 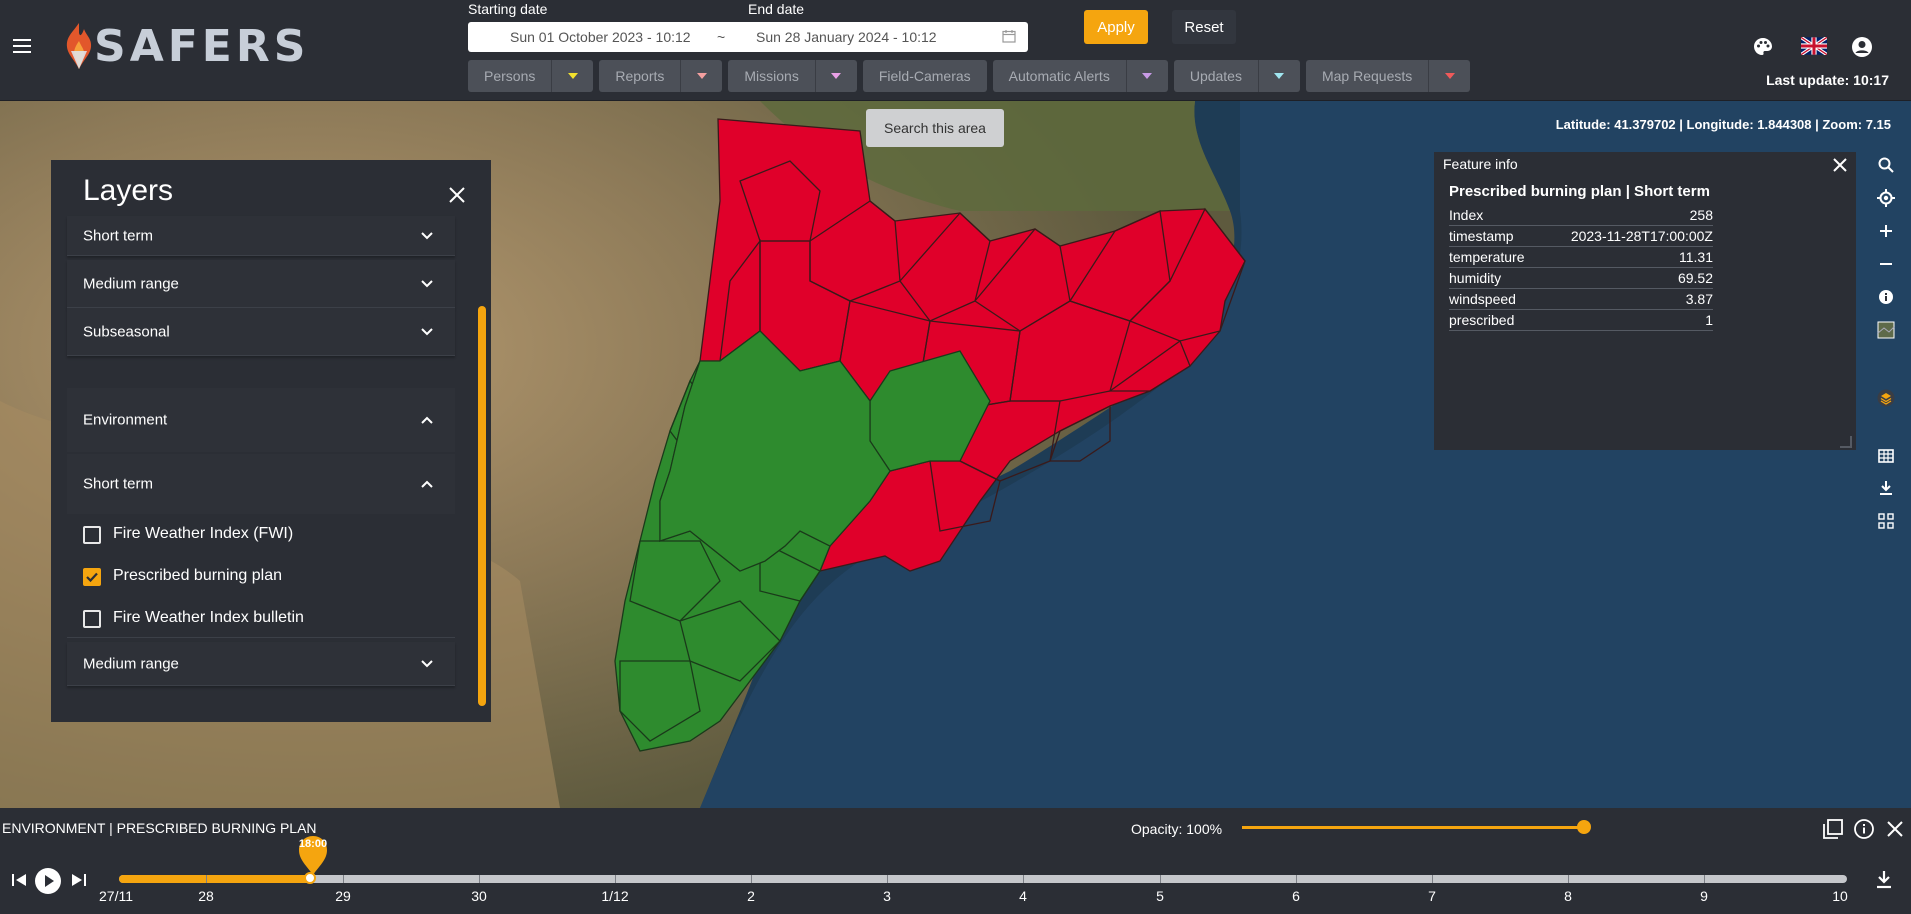 I want to click on row-value: 69.52, so click(x=1695, y=278).